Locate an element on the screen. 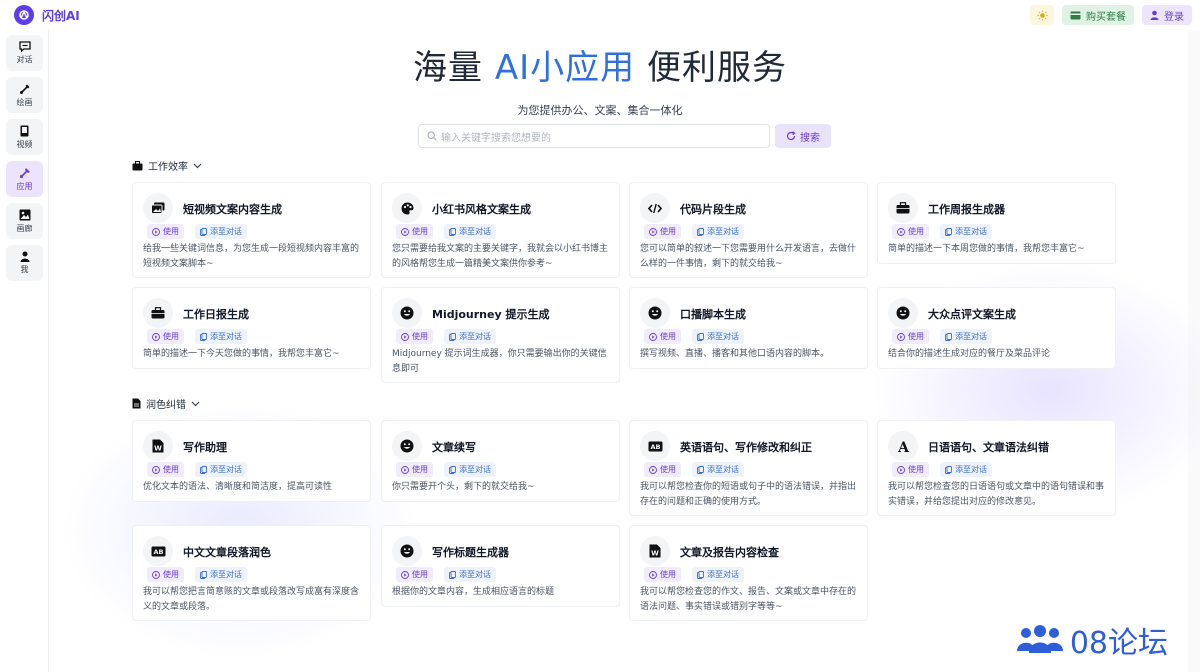 This screenshot has width=1200, height=672. briefcase-icon is located at coordinates (903, 208).